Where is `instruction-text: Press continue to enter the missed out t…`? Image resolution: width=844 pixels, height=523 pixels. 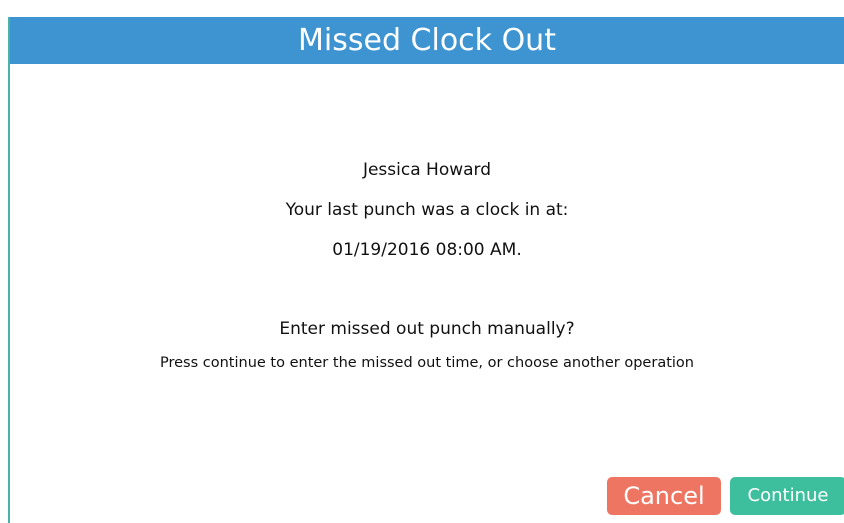 instruction-text: Press continue to enter the missed out t… is located at coordinates (427, 363).